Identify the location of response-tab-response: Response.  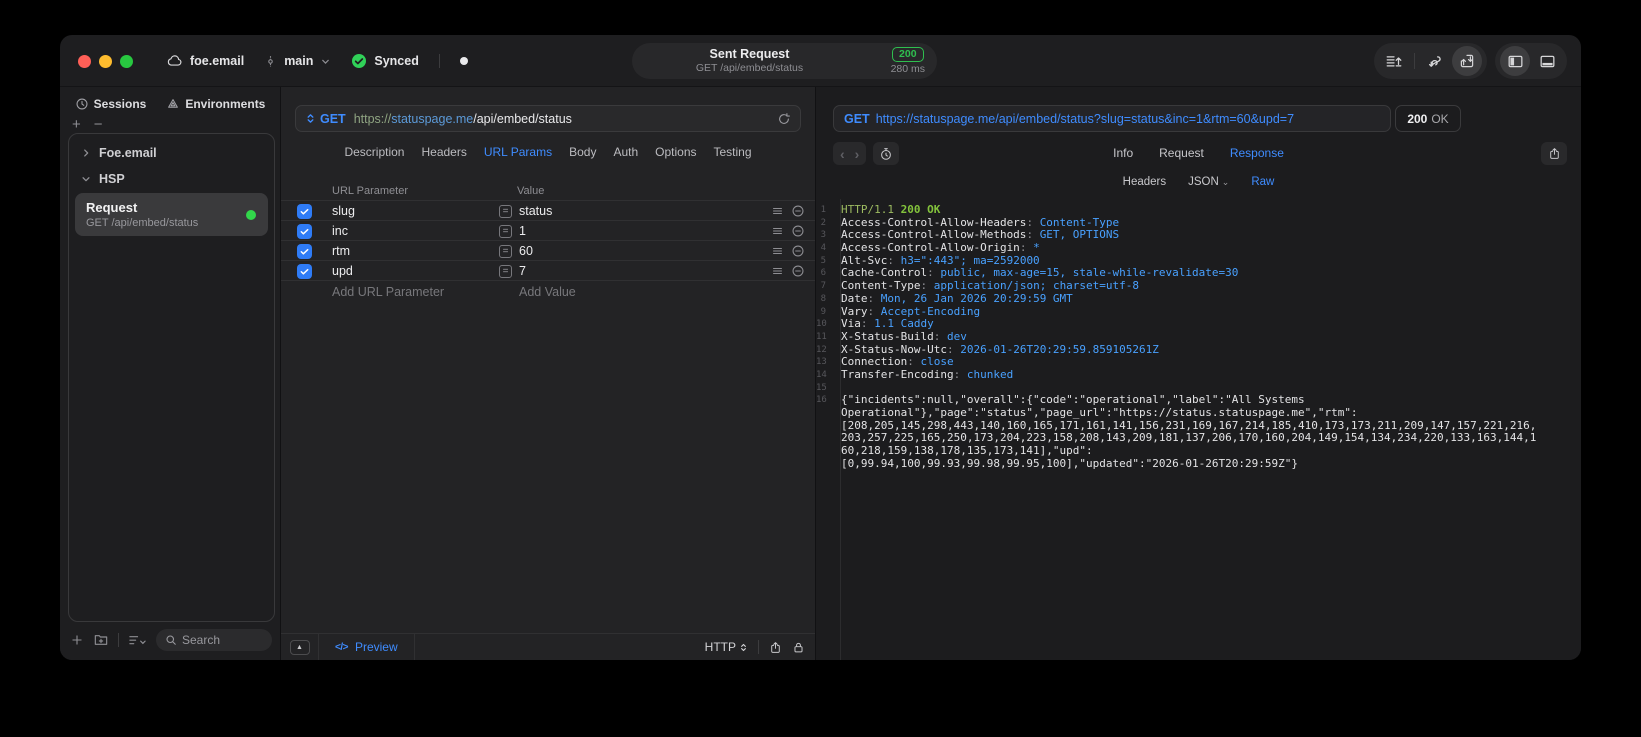
(1257, 153).